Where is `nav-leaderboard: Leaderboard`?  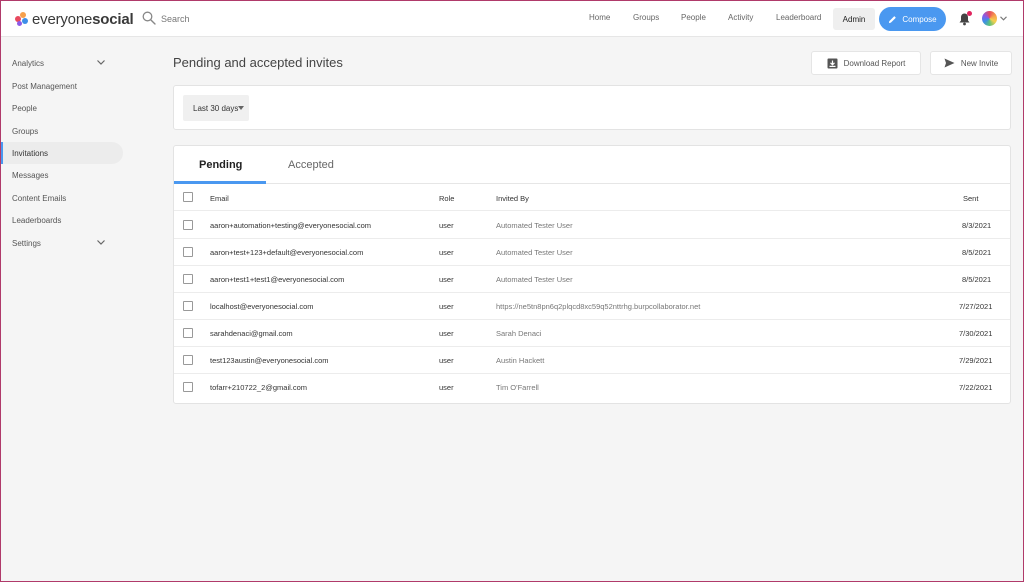 nav-leaderboard: Leaderboard is located at coordinates (798, 17).